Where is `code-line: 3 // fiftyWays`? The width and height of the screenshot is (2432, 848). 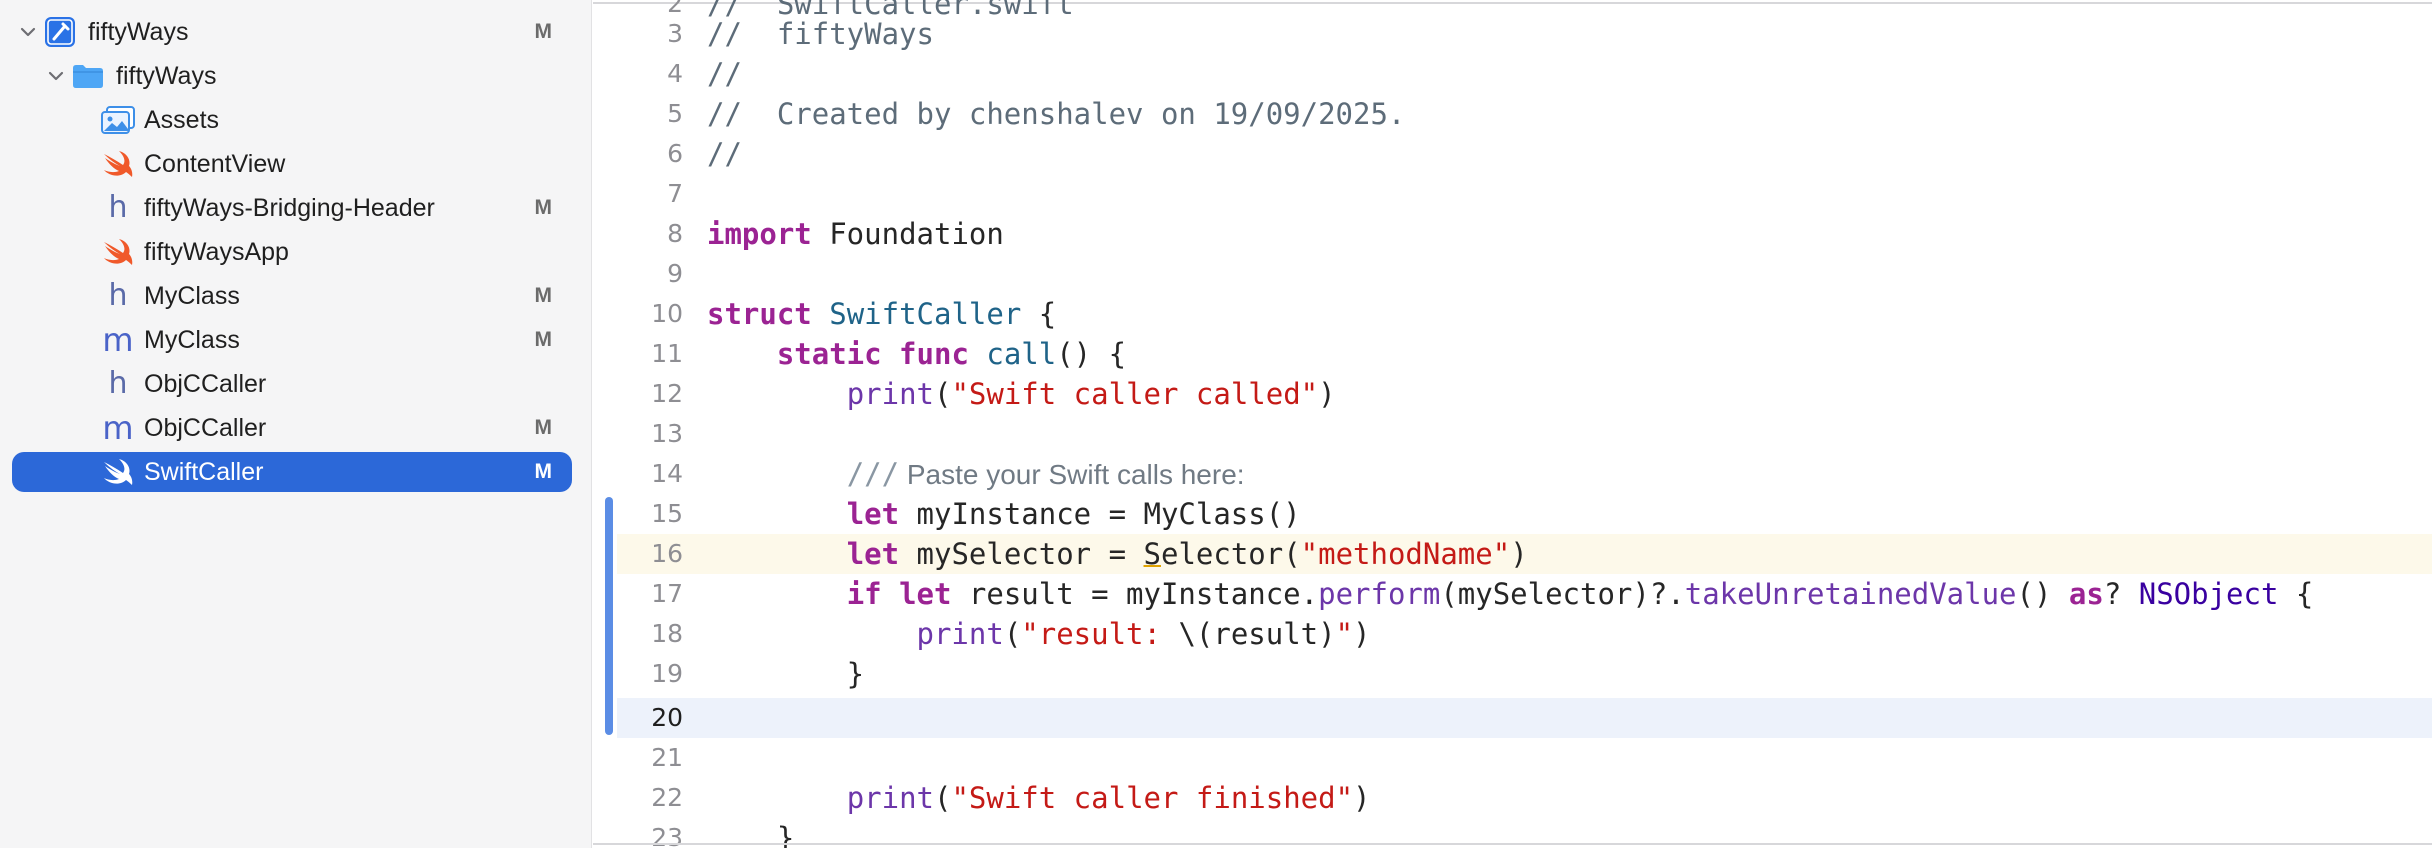
code-line: 3 // fiftyWays is located at coordinates (1512, 34).